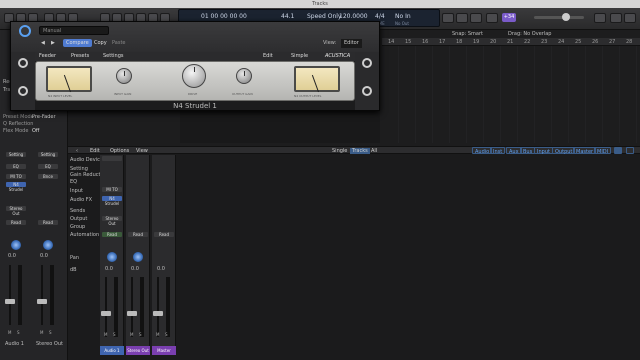 The height and width of the screenshot is (360, 640). Describe the element at coordinates (112, 189) in the screenshot. I see `input-slot: MI TO` at that location.